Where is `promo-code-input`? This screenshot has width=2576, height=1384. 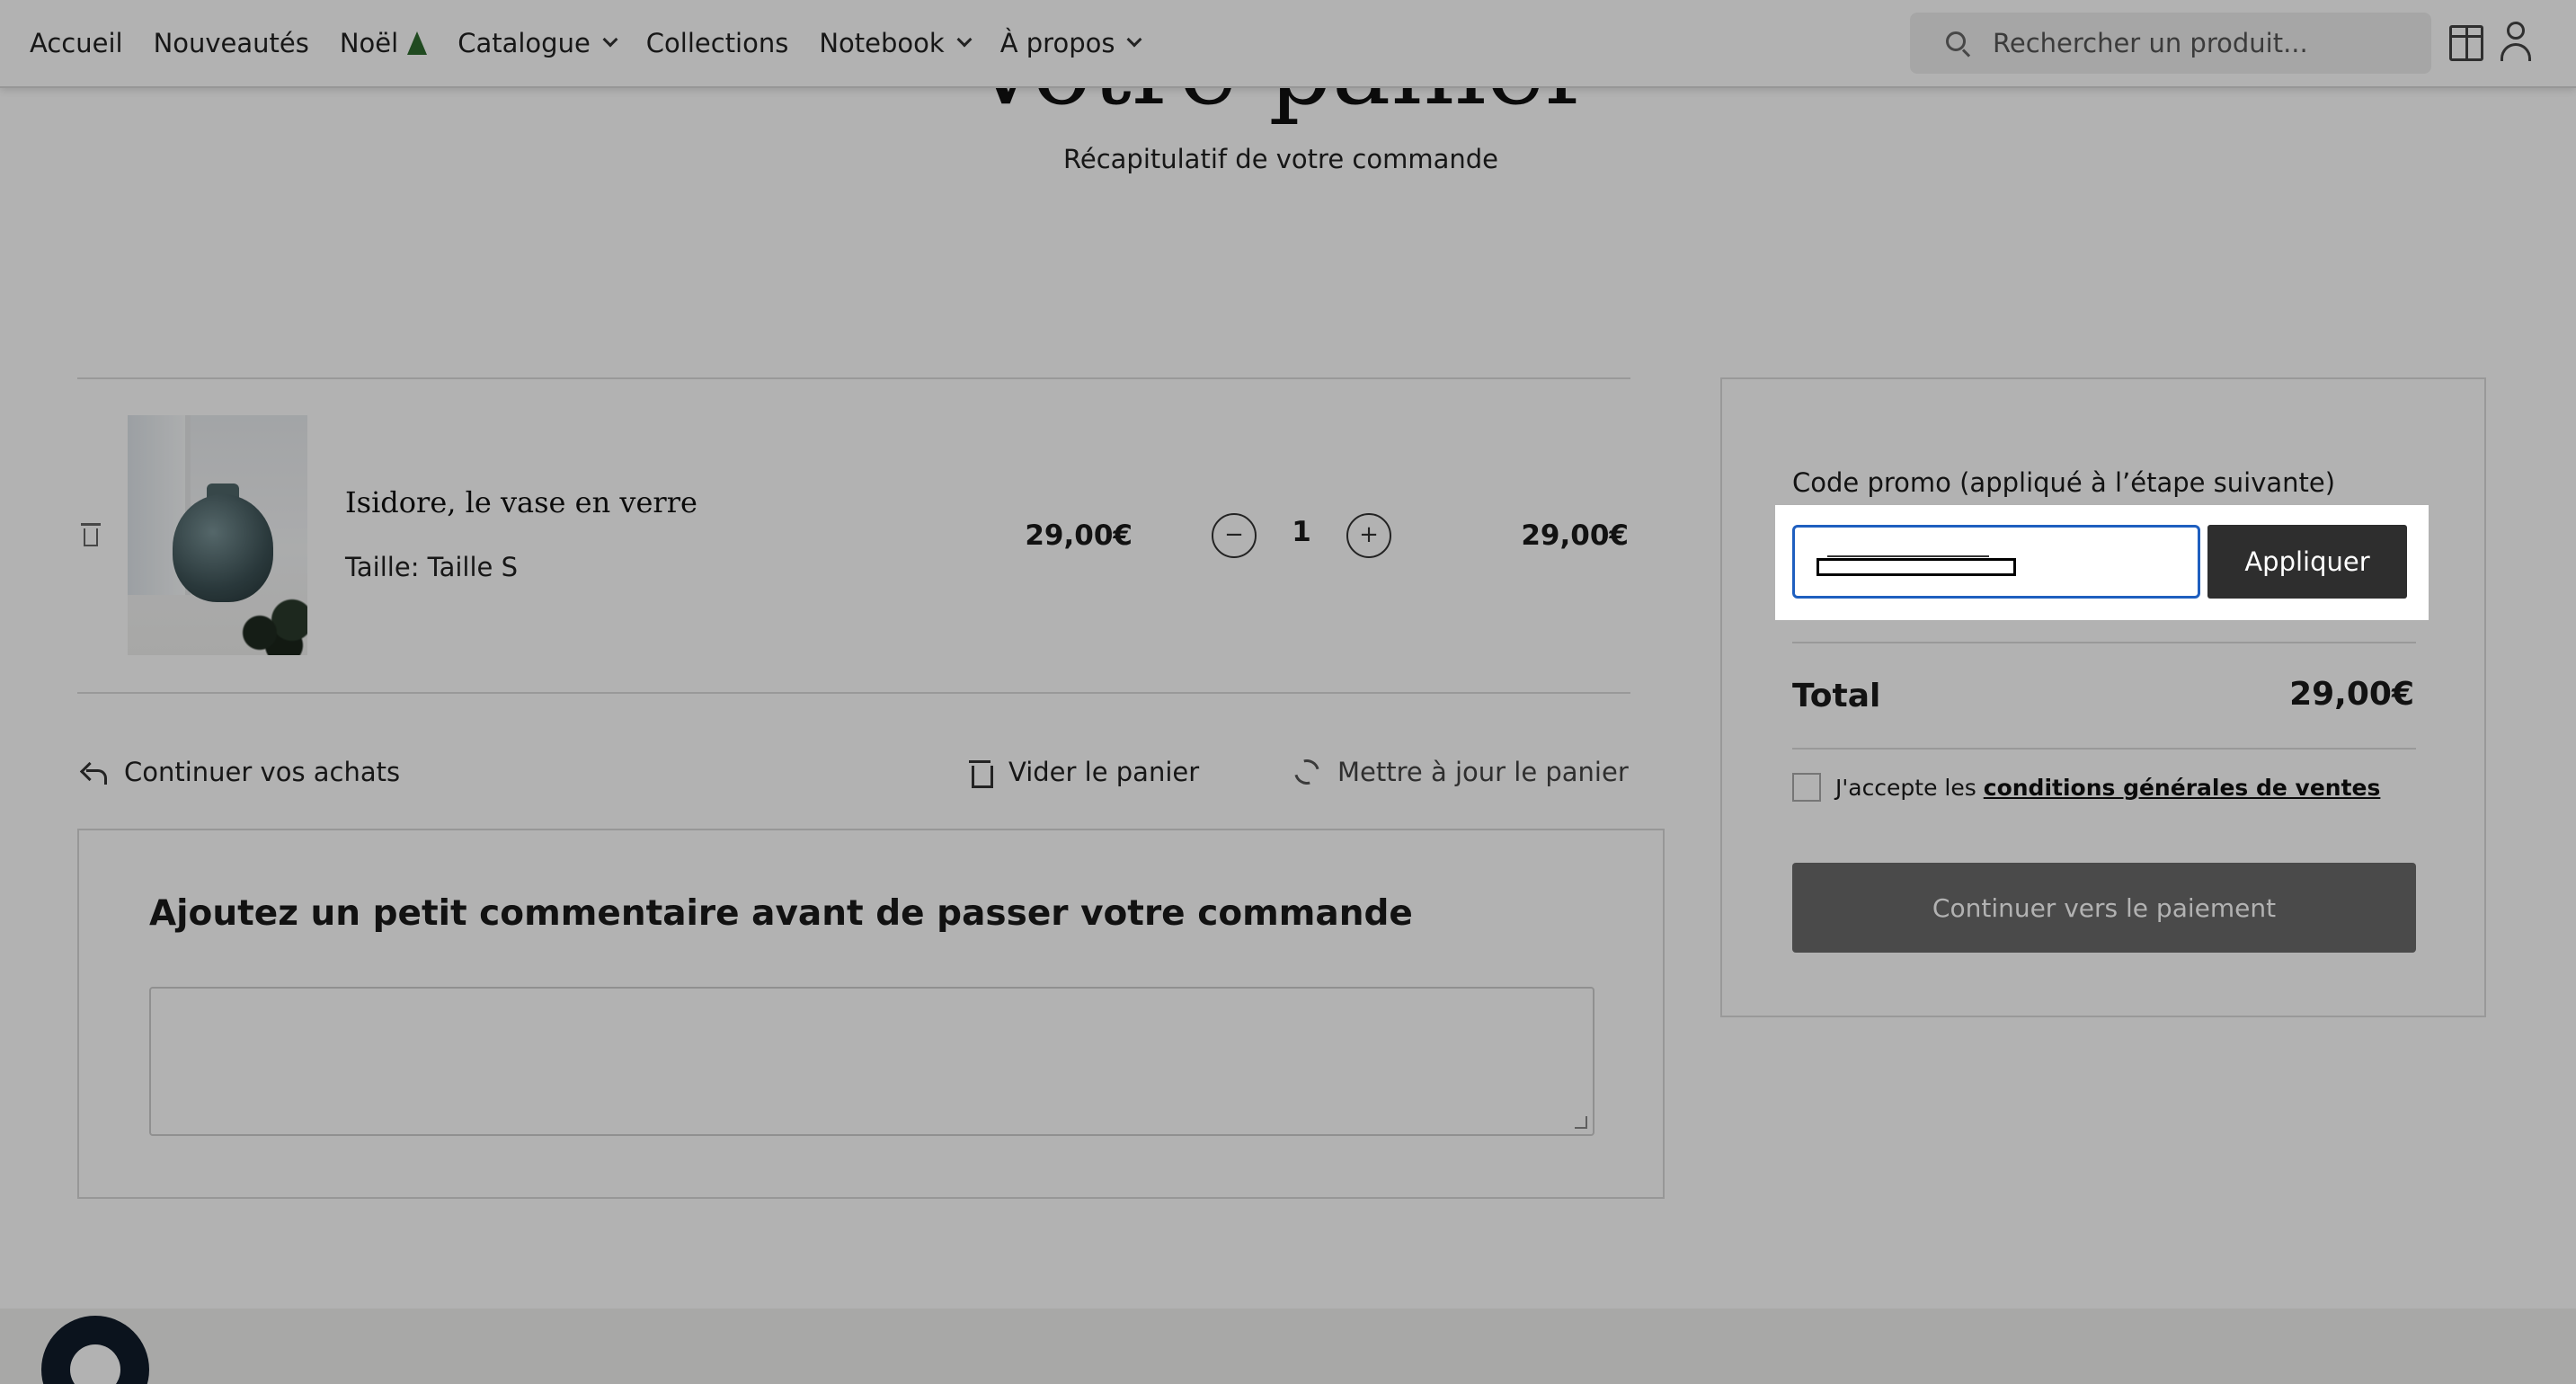
promo-code-input is located at coordinates (1996, 562).